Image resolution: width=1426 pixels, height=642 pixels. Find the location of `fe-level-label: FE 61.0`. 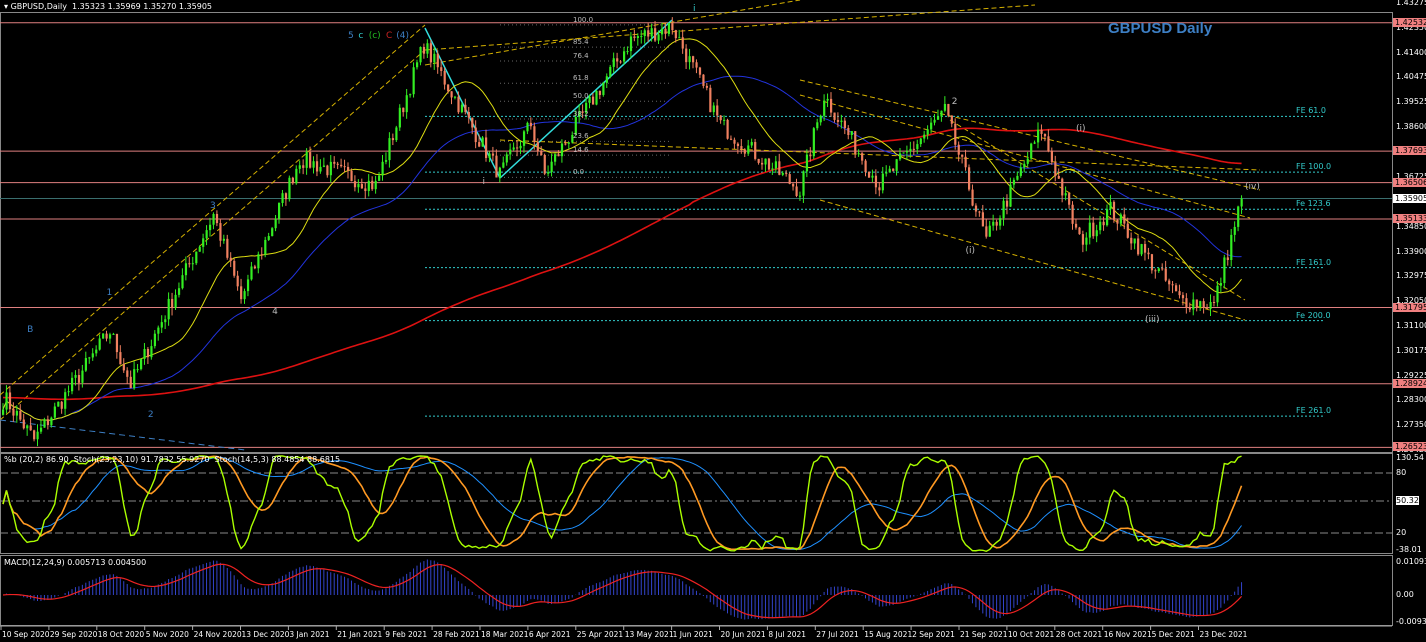

fe-level-label: FE 61.0 is located at coordinates (1311, 111).